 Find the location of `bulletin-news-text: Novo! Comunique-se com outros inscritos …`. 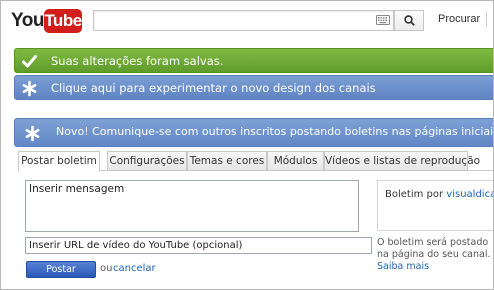

bulletin-news-text: Novo! Comunique-se com outros inscritos … is located at coordinates (275, 131).